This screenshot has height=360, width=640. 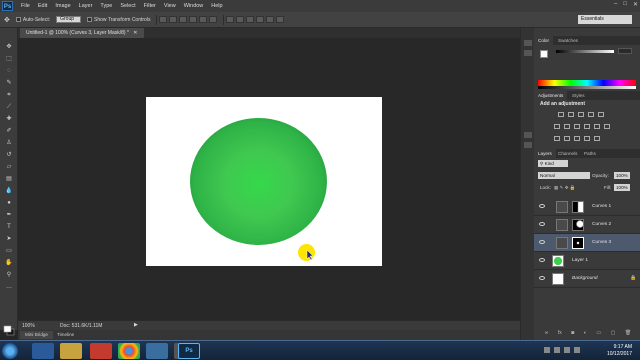 What do you see at coordinates (607, 126) in the screenshot?
I see `color-lookup-adjust-icon` at bounding box center [607, 126].